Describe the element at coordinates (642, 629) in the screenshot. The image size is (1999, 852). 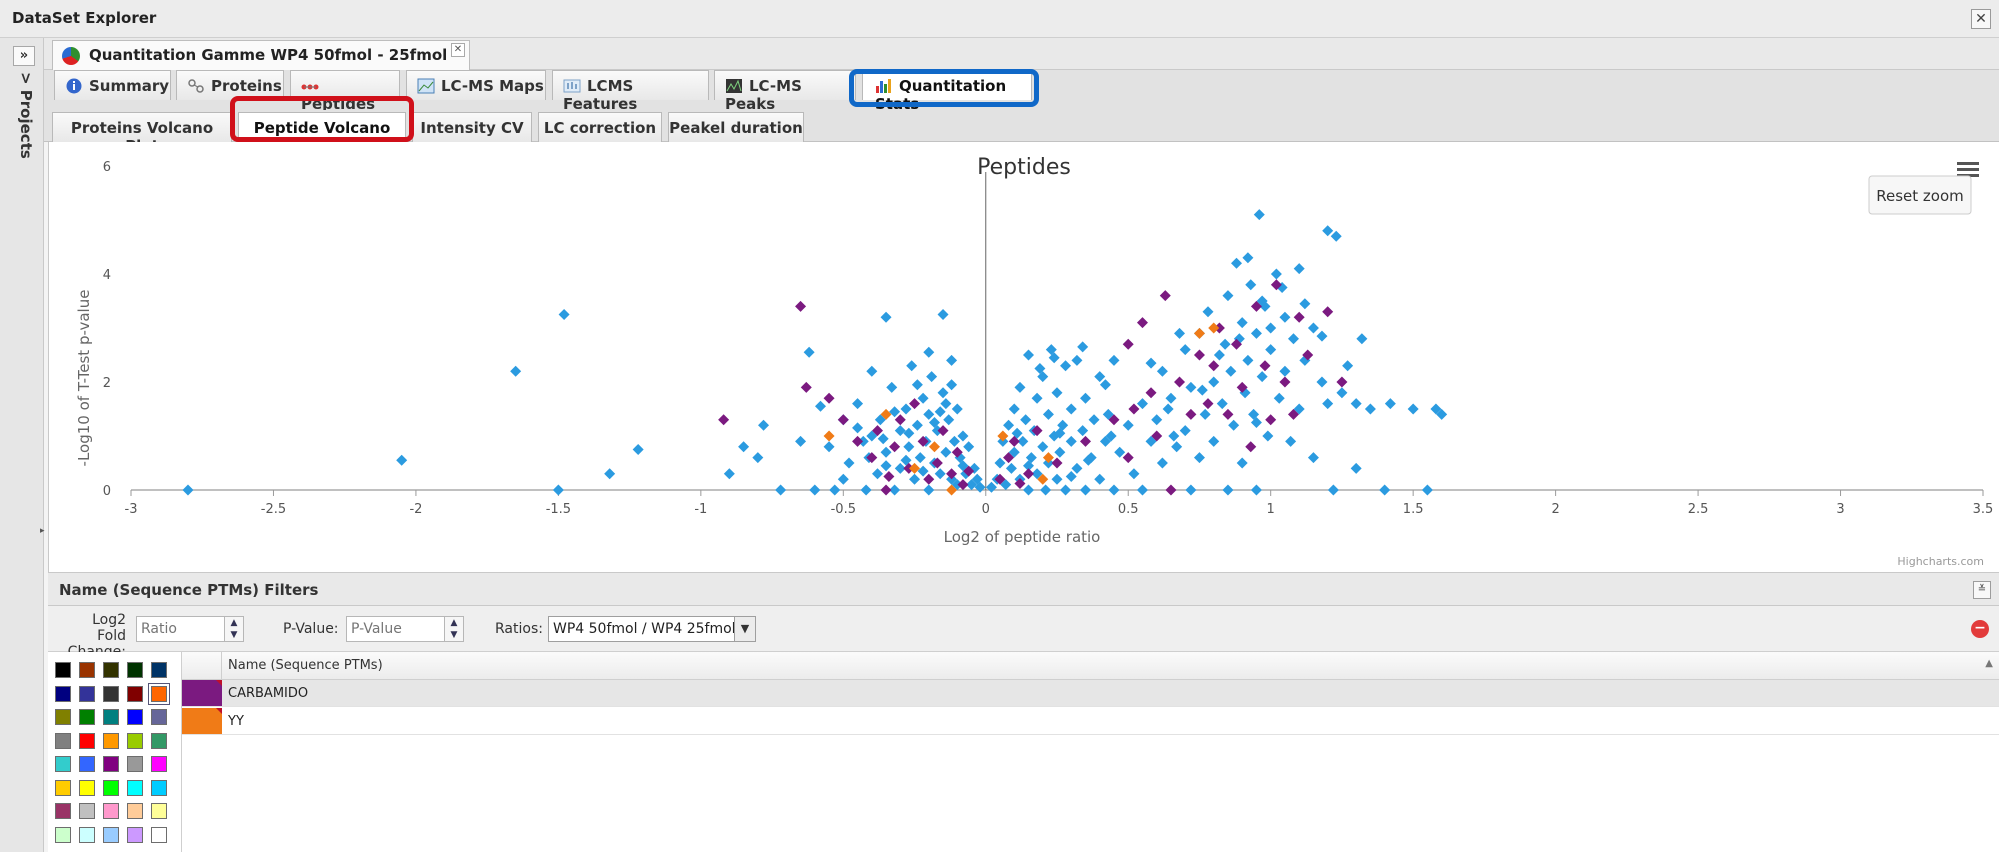
I see `ratios-select: WP4 50fmol / WP4 25fmol` at that location.